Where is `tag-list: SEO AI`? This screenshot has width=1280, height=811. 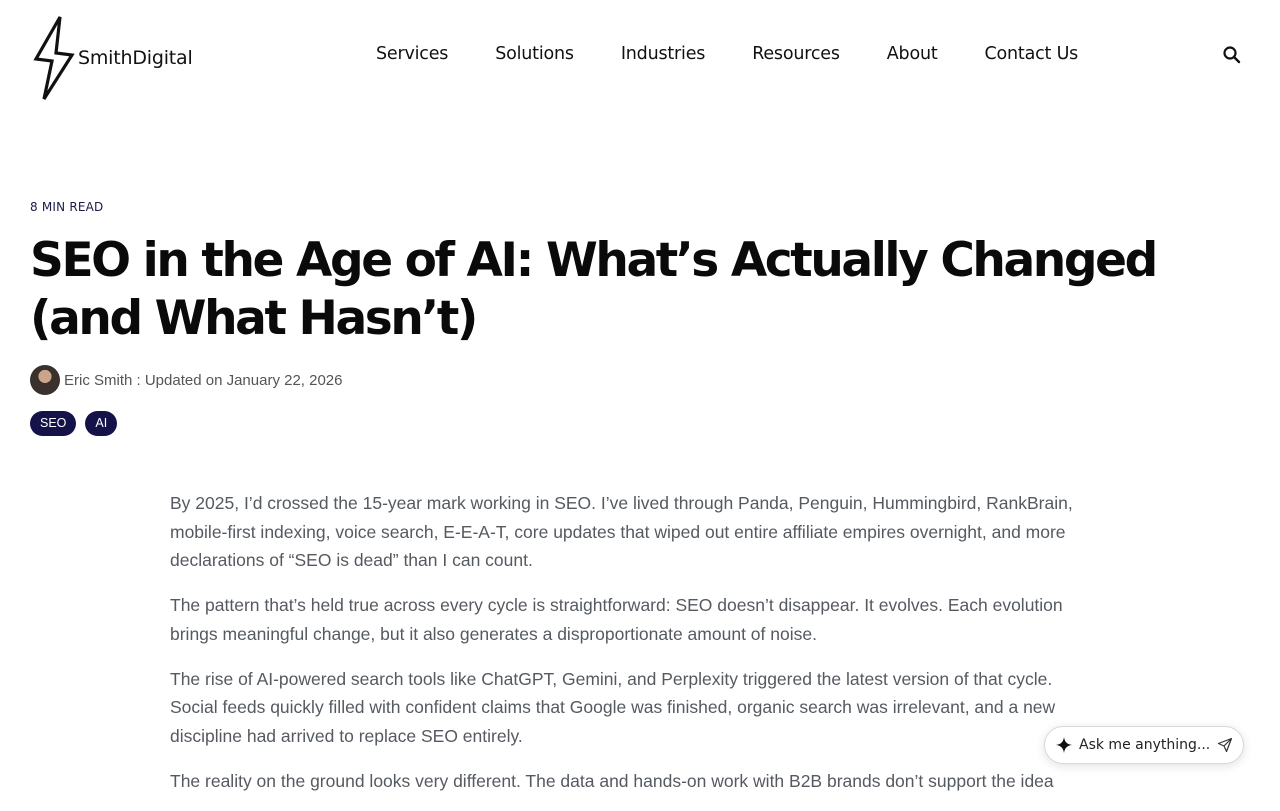 tag-list: SEO AI is located at coordinates (78, 423).